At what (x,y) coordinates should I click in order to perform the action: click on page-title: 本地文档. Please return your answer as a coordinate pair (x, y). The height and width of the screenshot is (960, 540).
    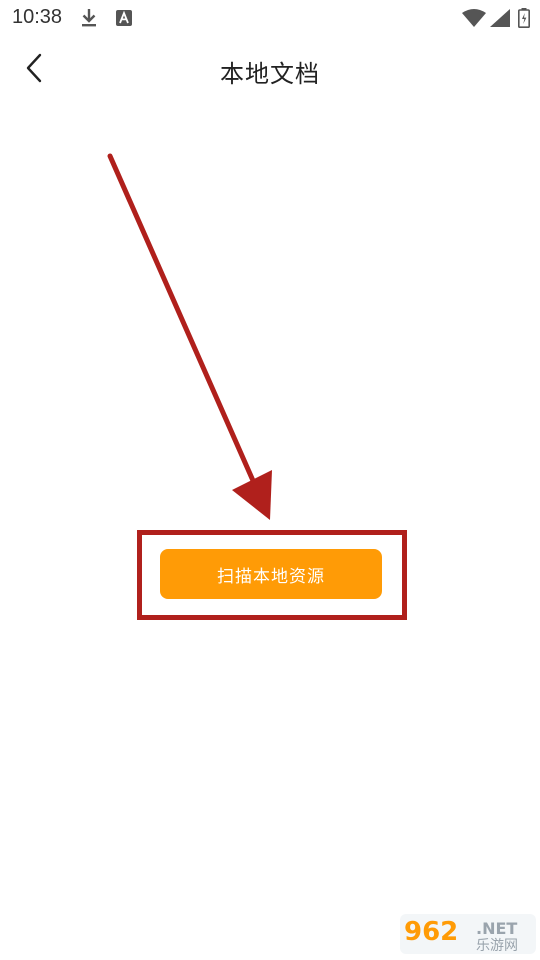
    Looking at the image, I should click on (270, 74).